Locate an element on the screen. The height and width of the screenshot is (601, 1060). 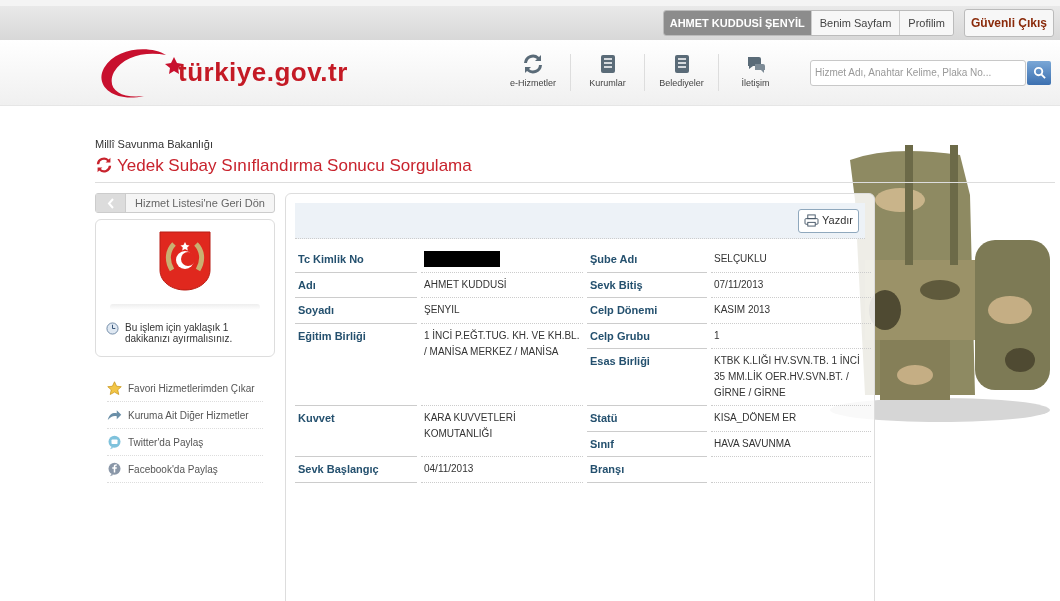
field-label: Celp Dönemi is located at coordinates (647, 311).